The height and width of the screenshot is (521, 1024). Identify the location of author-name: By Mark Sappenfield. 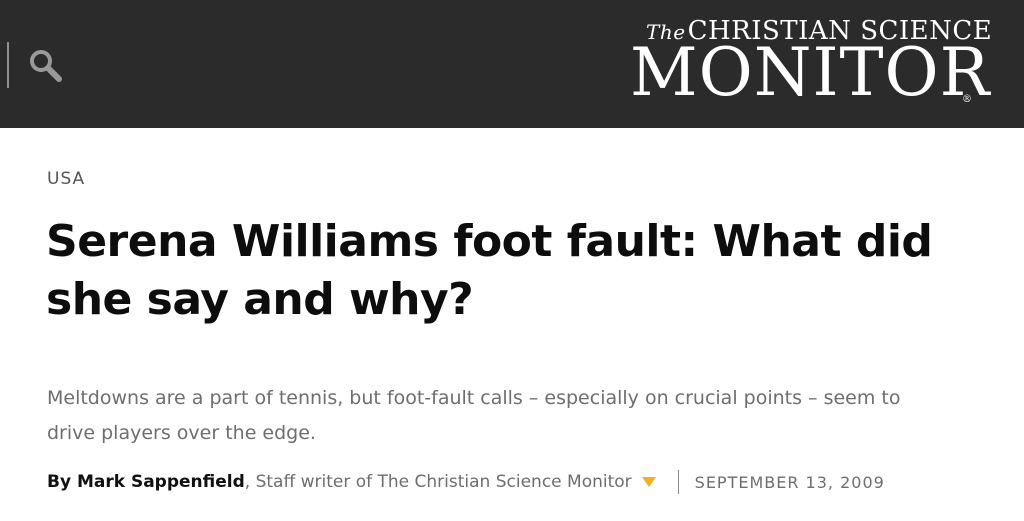
(146, 482).